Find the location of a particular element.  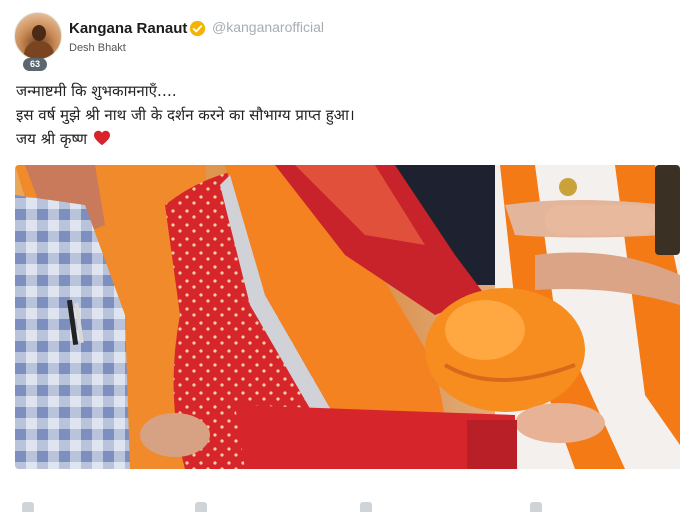

red-heart-icon is located at coordinates (102, 138).